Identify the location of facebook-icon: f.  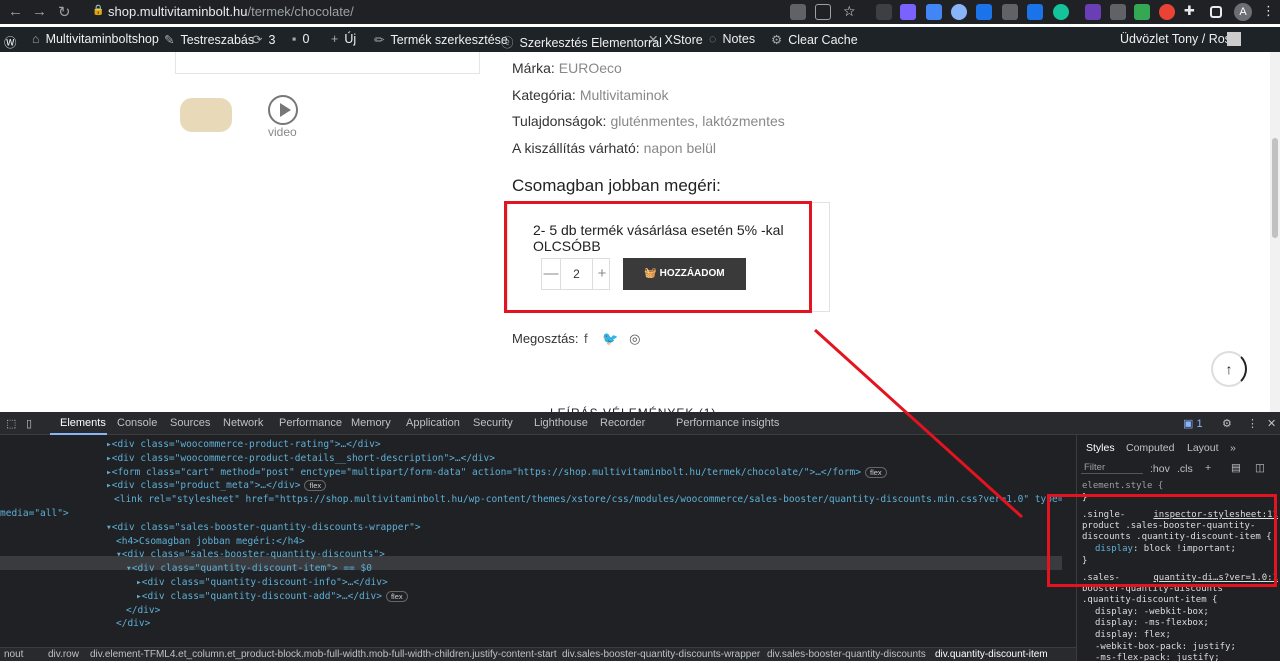
(586, 338).